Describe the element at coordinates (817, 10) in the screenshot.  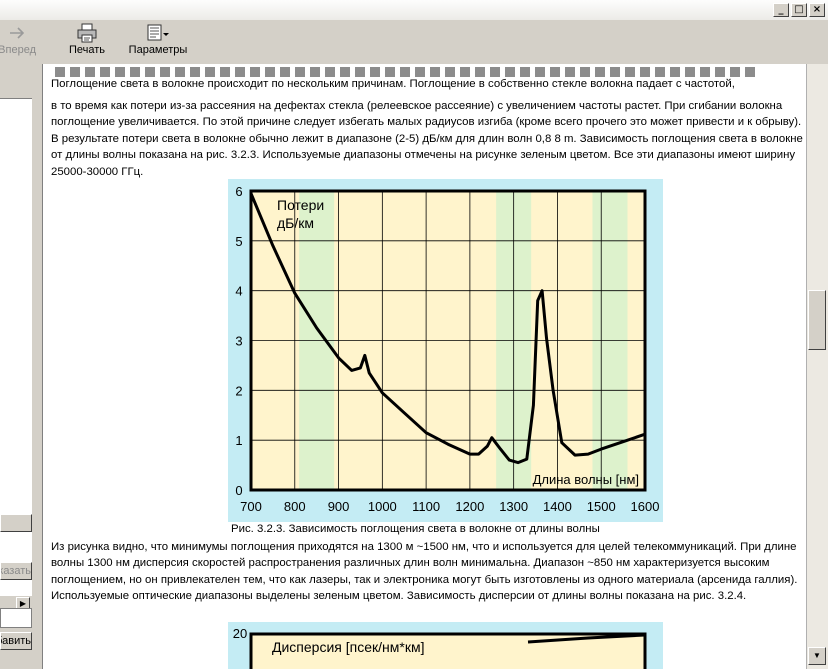
I see `close-button: ×` at that location.